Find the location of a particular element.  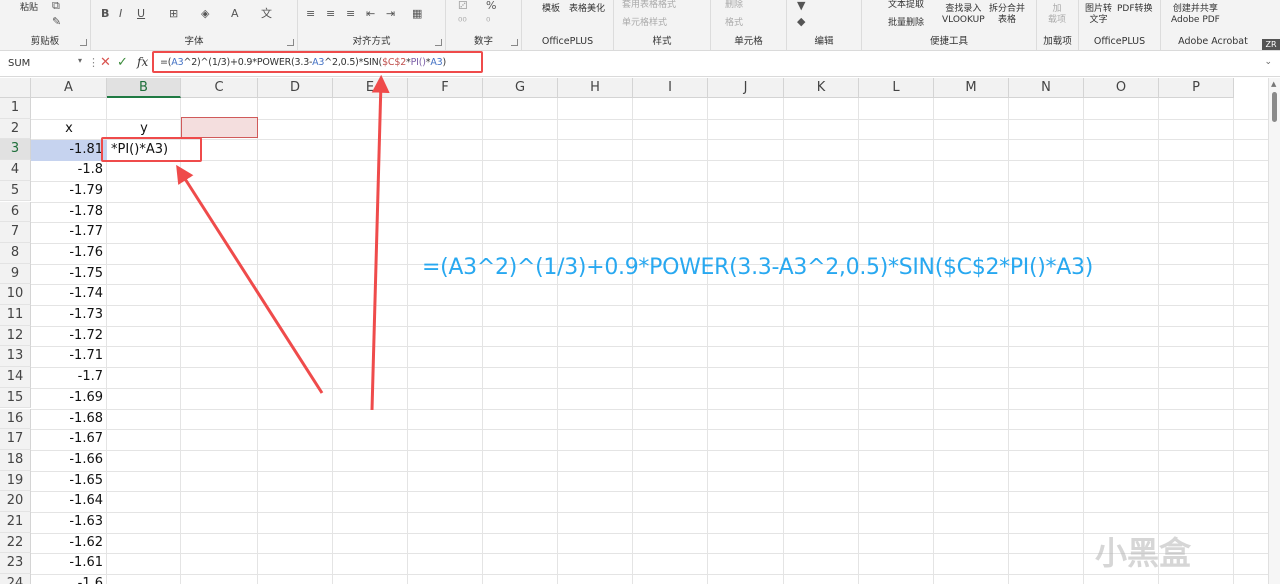

chevron-down-icon: ▾ is located at coordinates (80, 60).